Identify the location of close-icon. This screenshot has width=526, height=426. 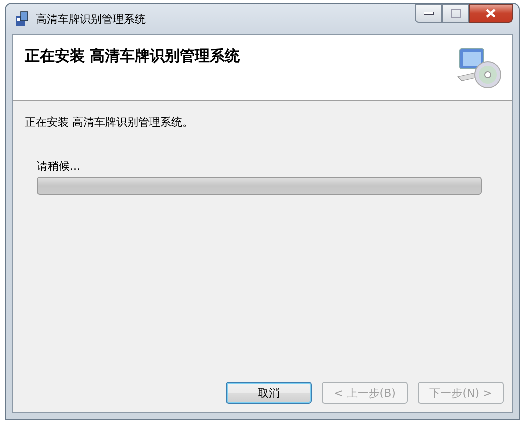
(491, 13).